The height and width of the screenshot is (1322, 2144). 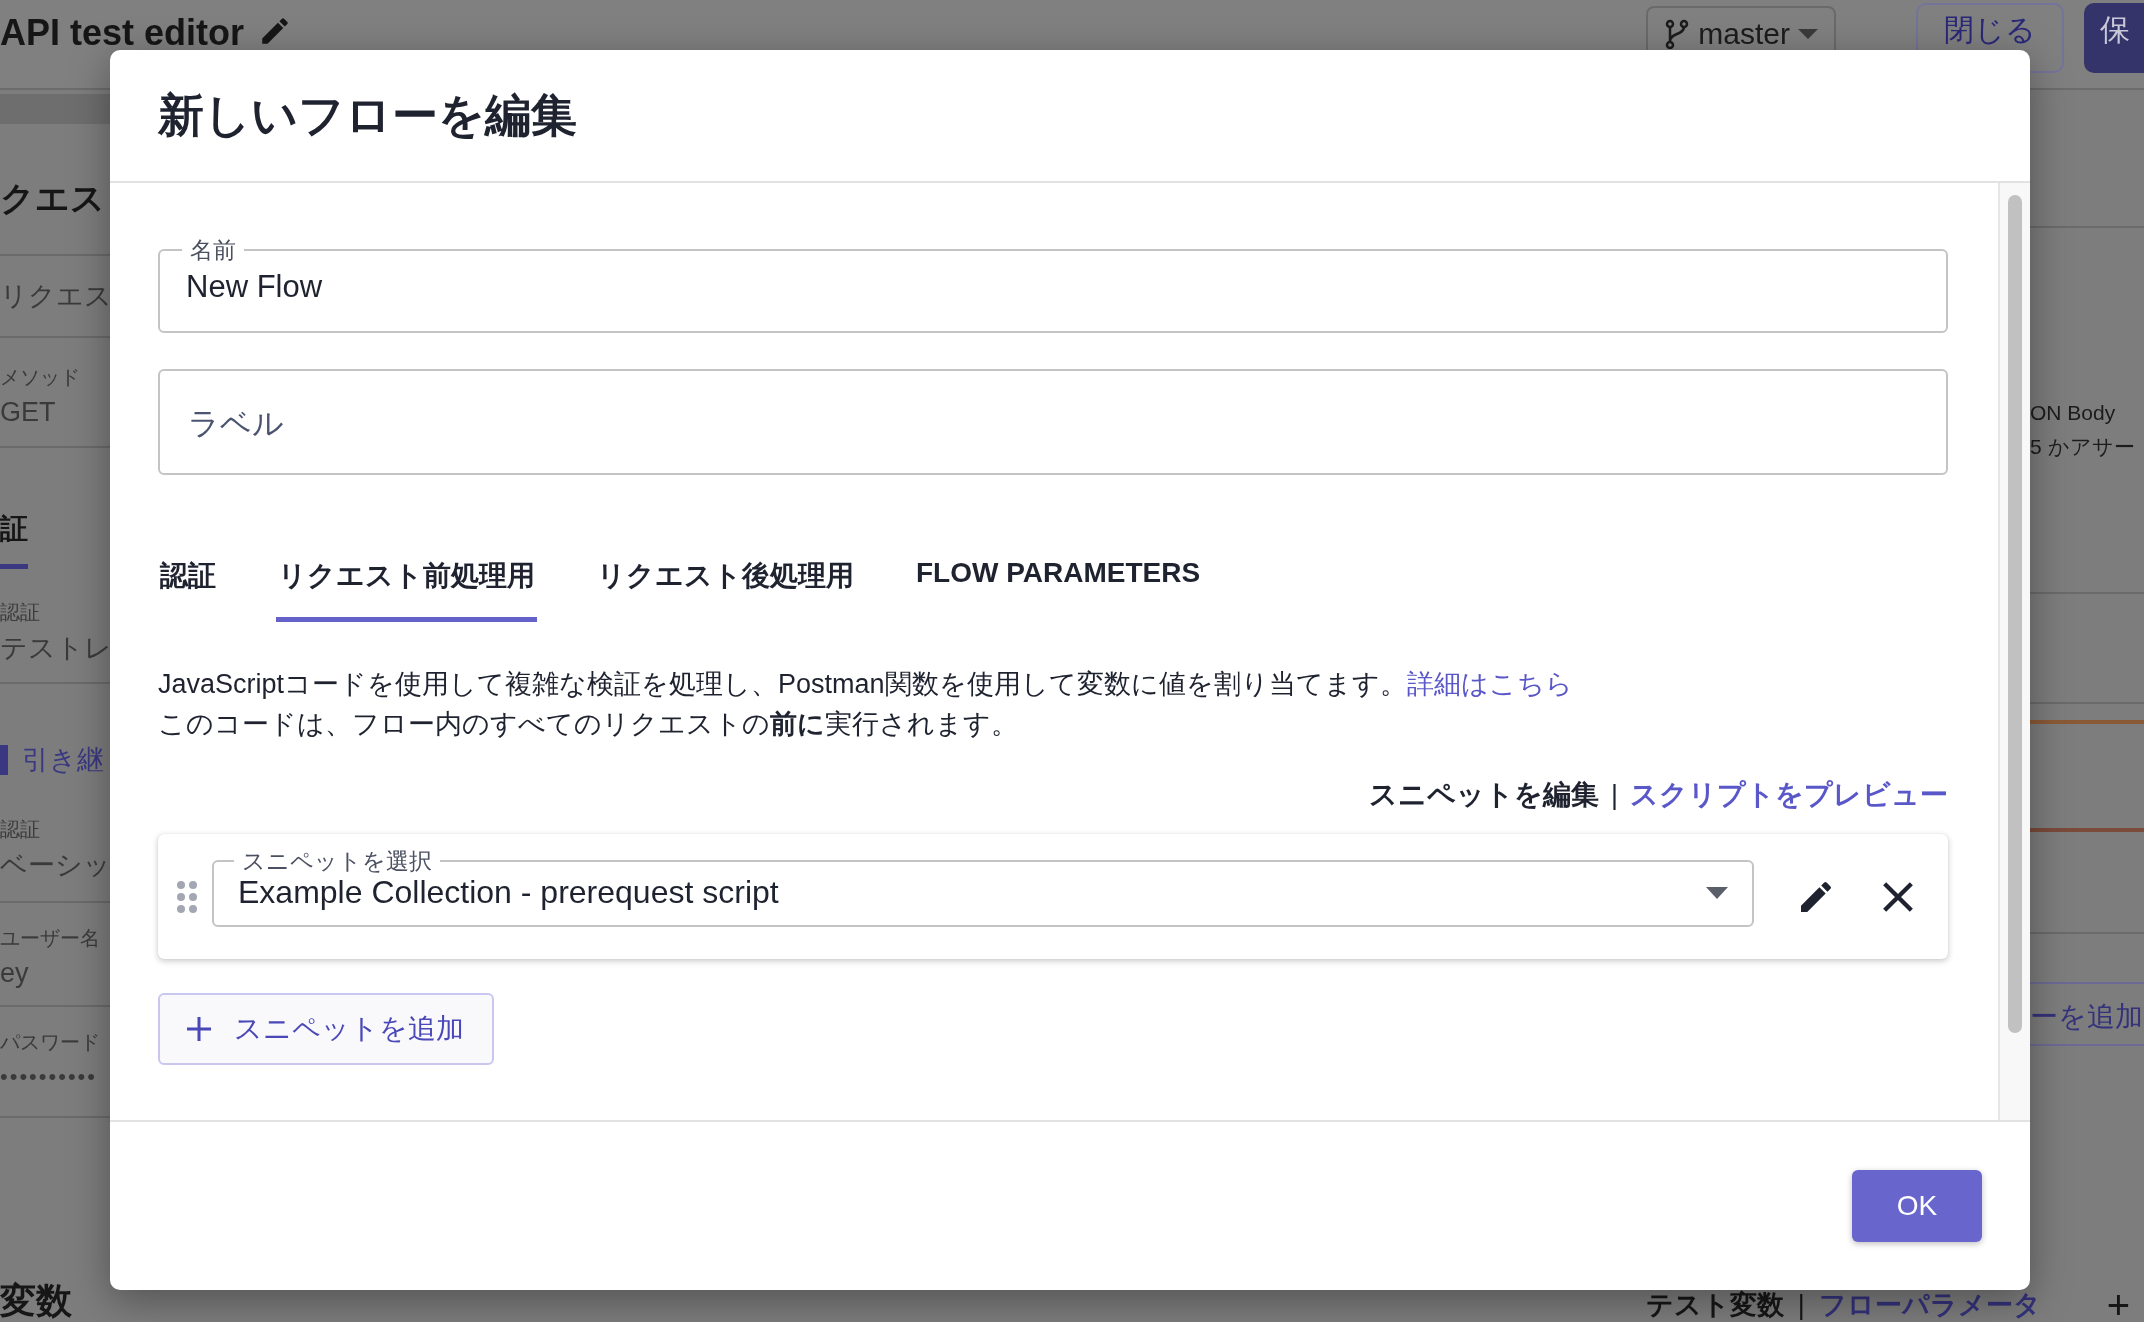 What do you see at coordinates (40, 377) in the screenshot?
I see `field-label: メソッド` at bounding box center [40, 377].